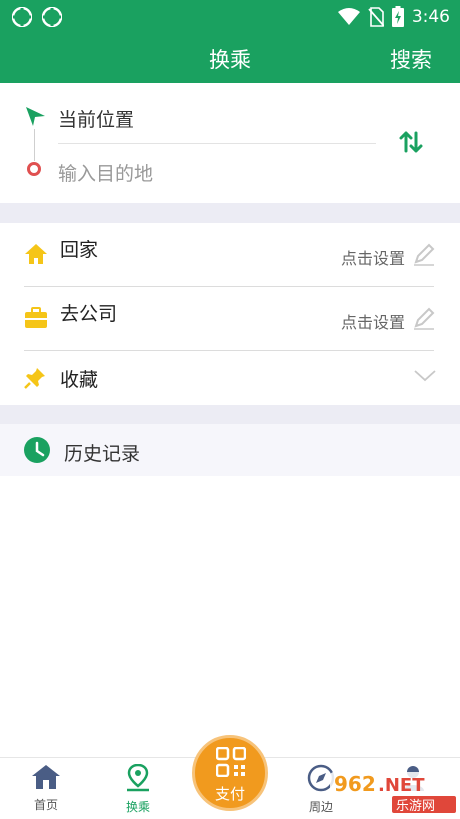 The image size is (460, 819). I want to click on pay-button: 支付, so click(230, 773).